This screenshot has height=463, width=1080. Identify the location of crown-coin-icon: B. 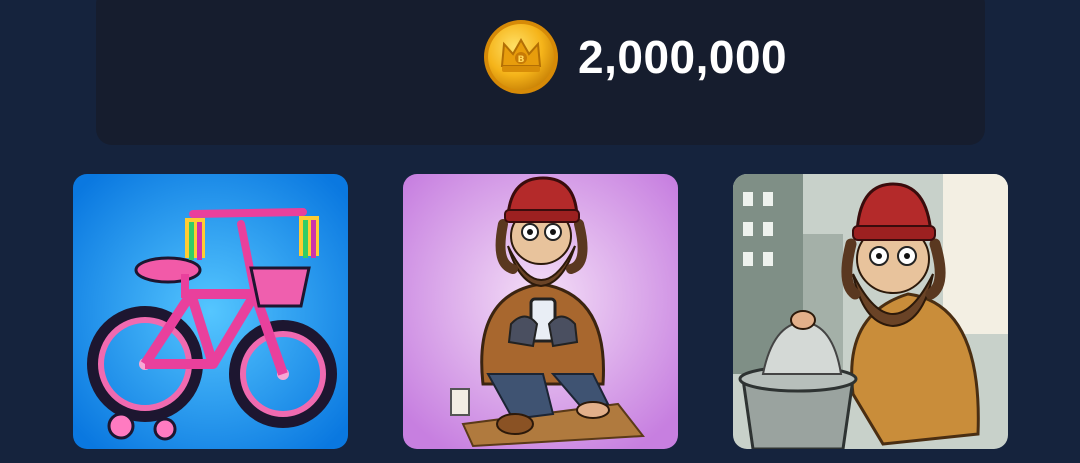
(521, 57).